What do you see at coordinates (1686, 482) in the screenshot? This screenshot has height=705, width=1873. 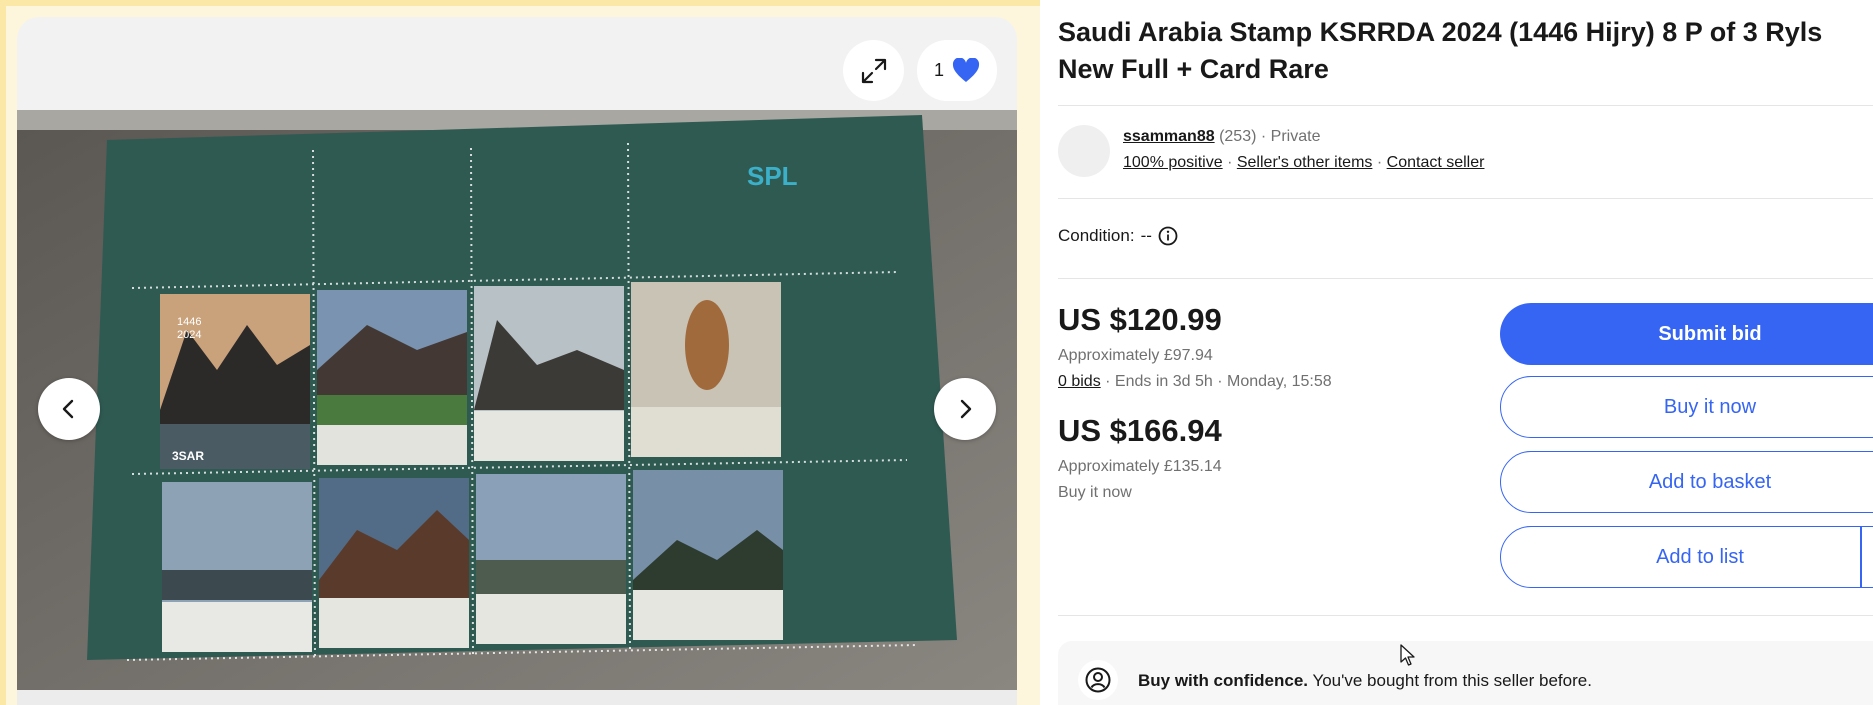 I see `add-to-basket-button: Add to basket` at bounding box center [1686, 482].